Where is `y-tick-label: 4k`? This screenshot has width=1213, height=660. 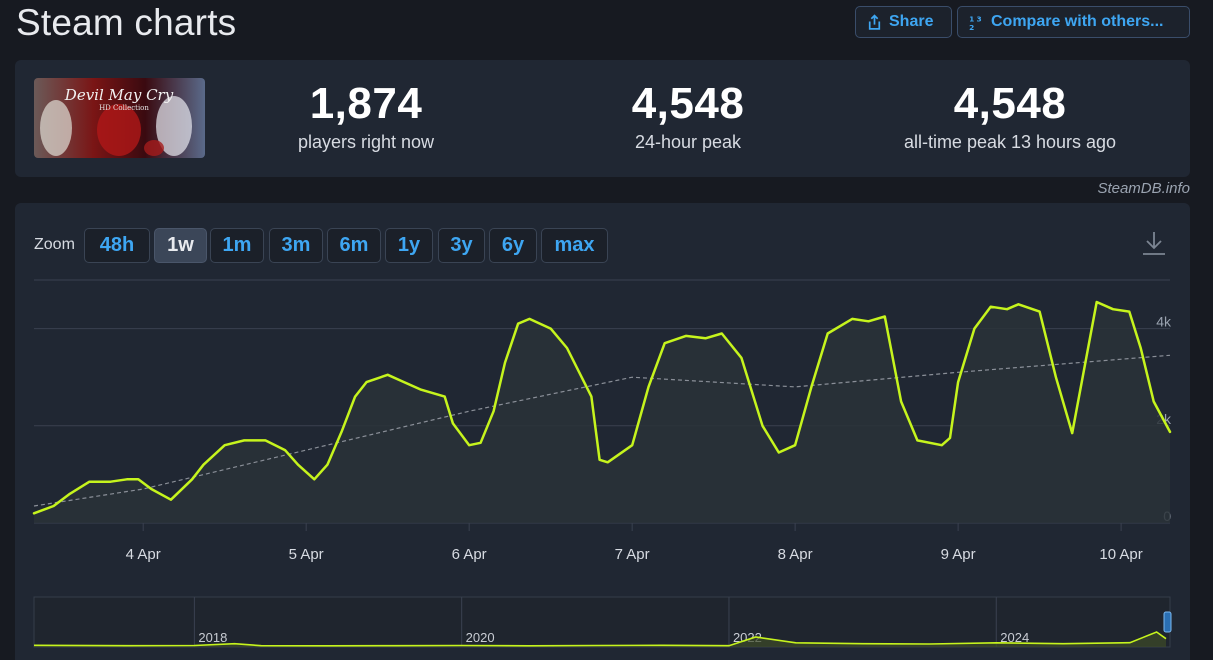 y-tick-label: 4k is located at coordinates (1164, 322).